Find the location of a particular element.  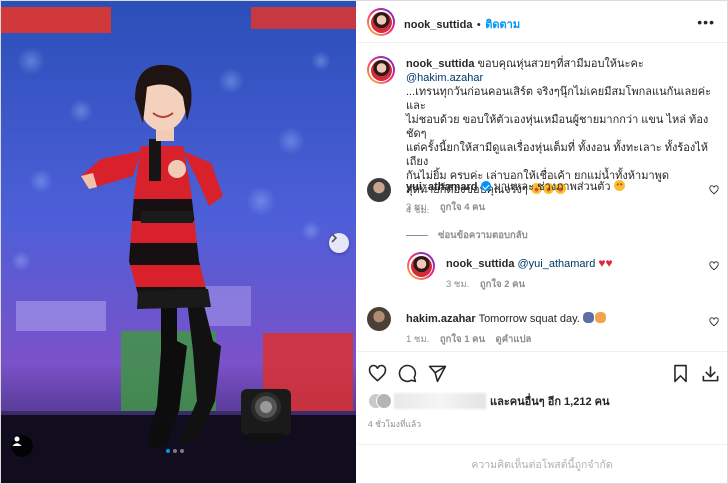

reply-likes: ถูกใจ 2 คน is located at coordinates (502, 284).